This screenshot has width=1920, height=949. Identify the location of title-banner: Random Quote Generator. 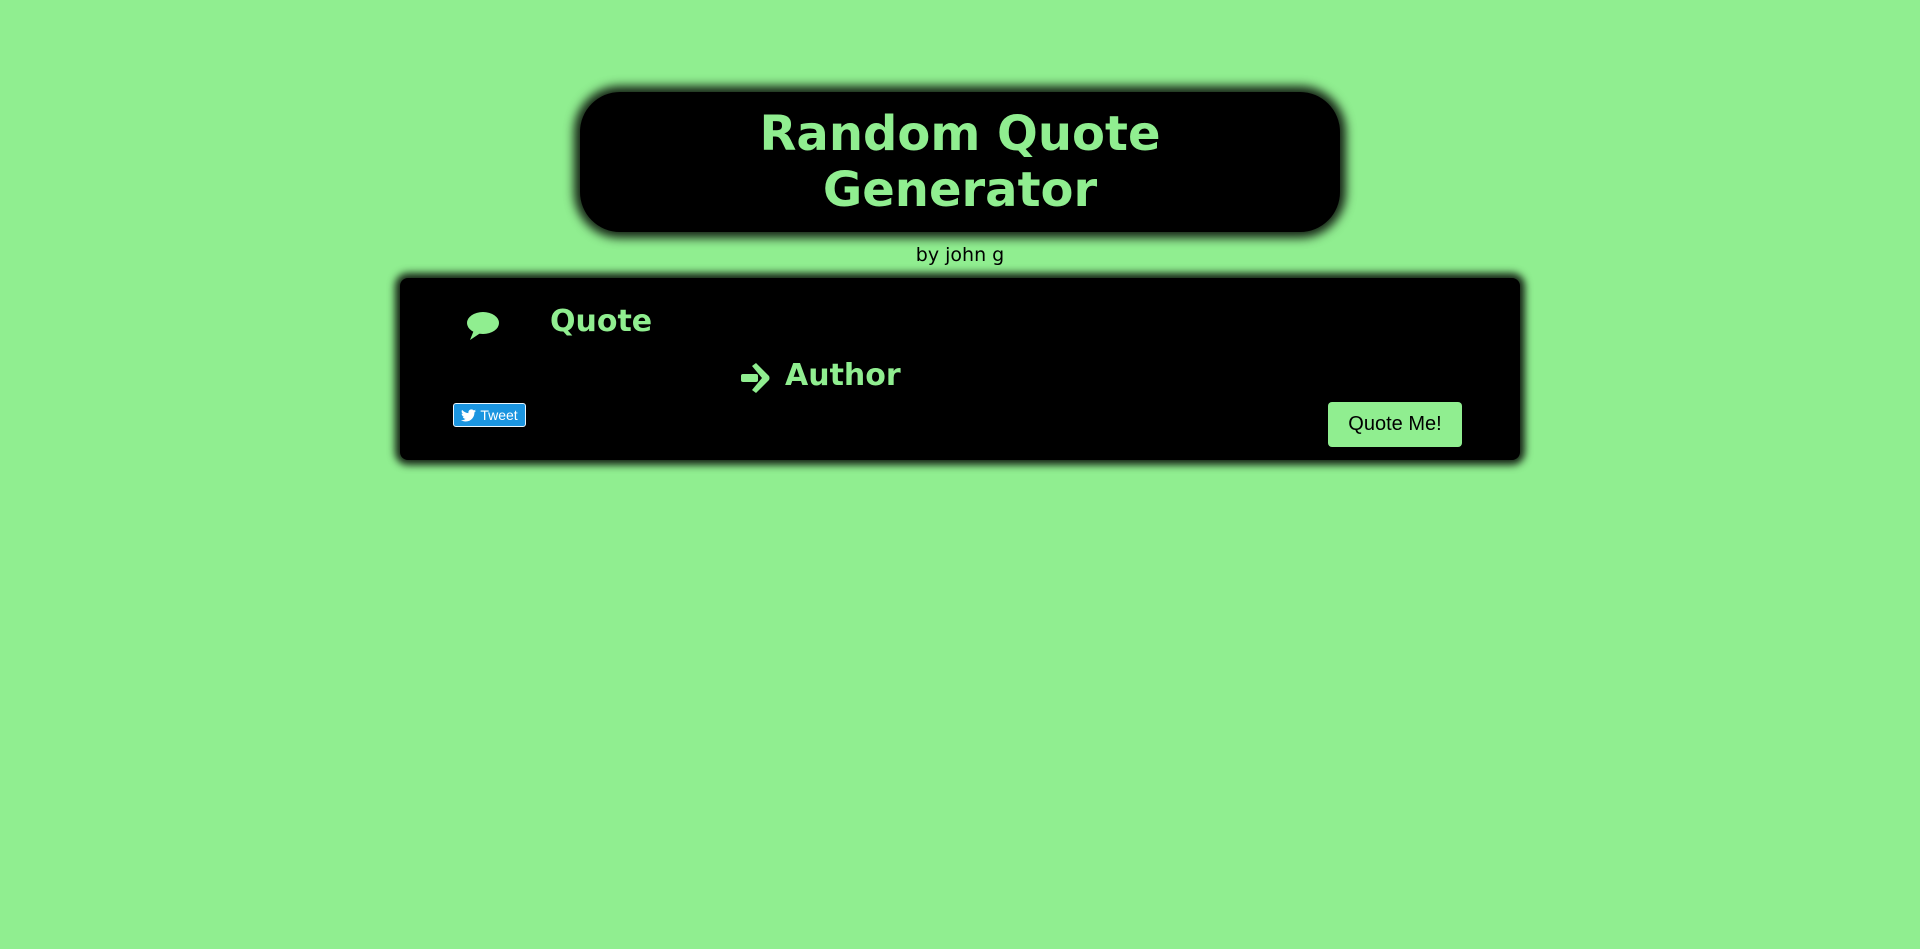
(960, 162).